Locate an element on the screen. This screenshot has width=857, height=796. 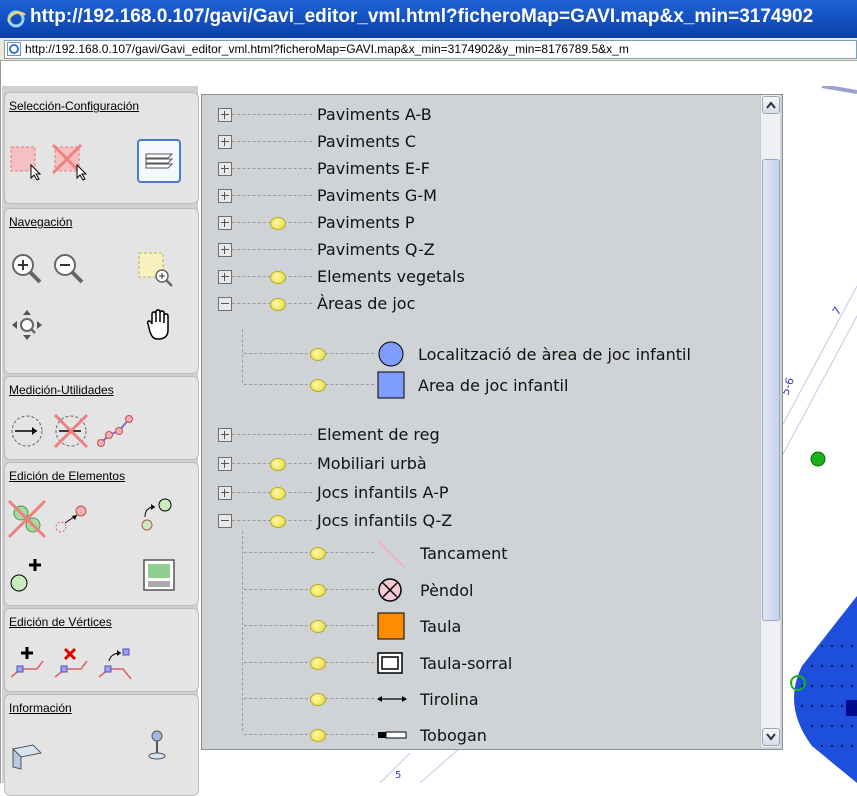
clear-measure-tool is located at coordinates (71, 431).